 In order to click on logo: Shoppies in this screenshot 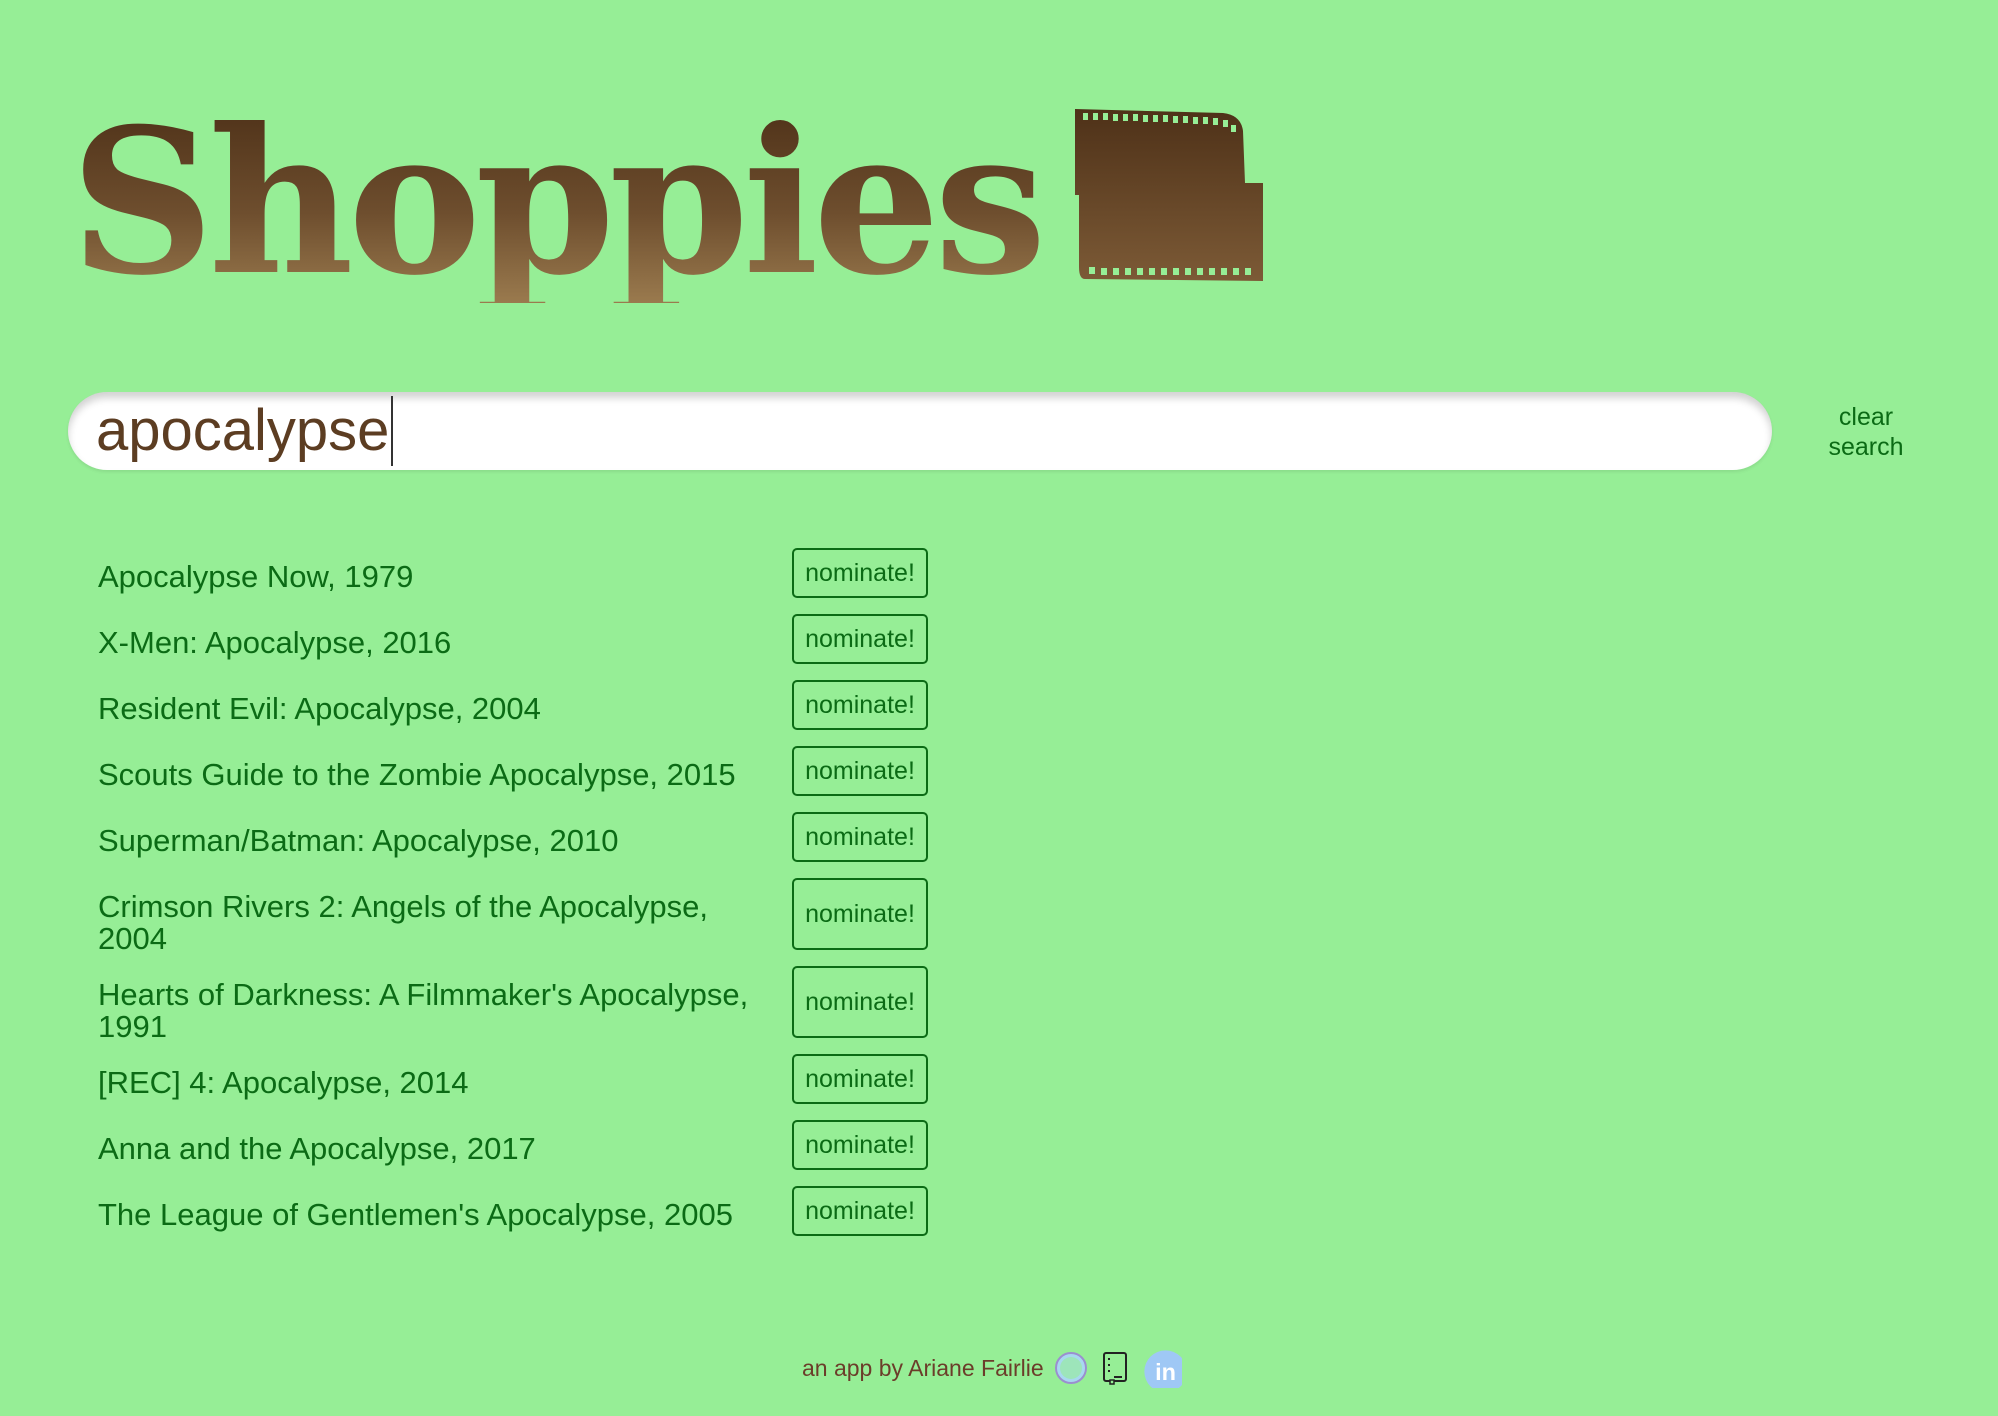, I will do `click(666, 199)`.